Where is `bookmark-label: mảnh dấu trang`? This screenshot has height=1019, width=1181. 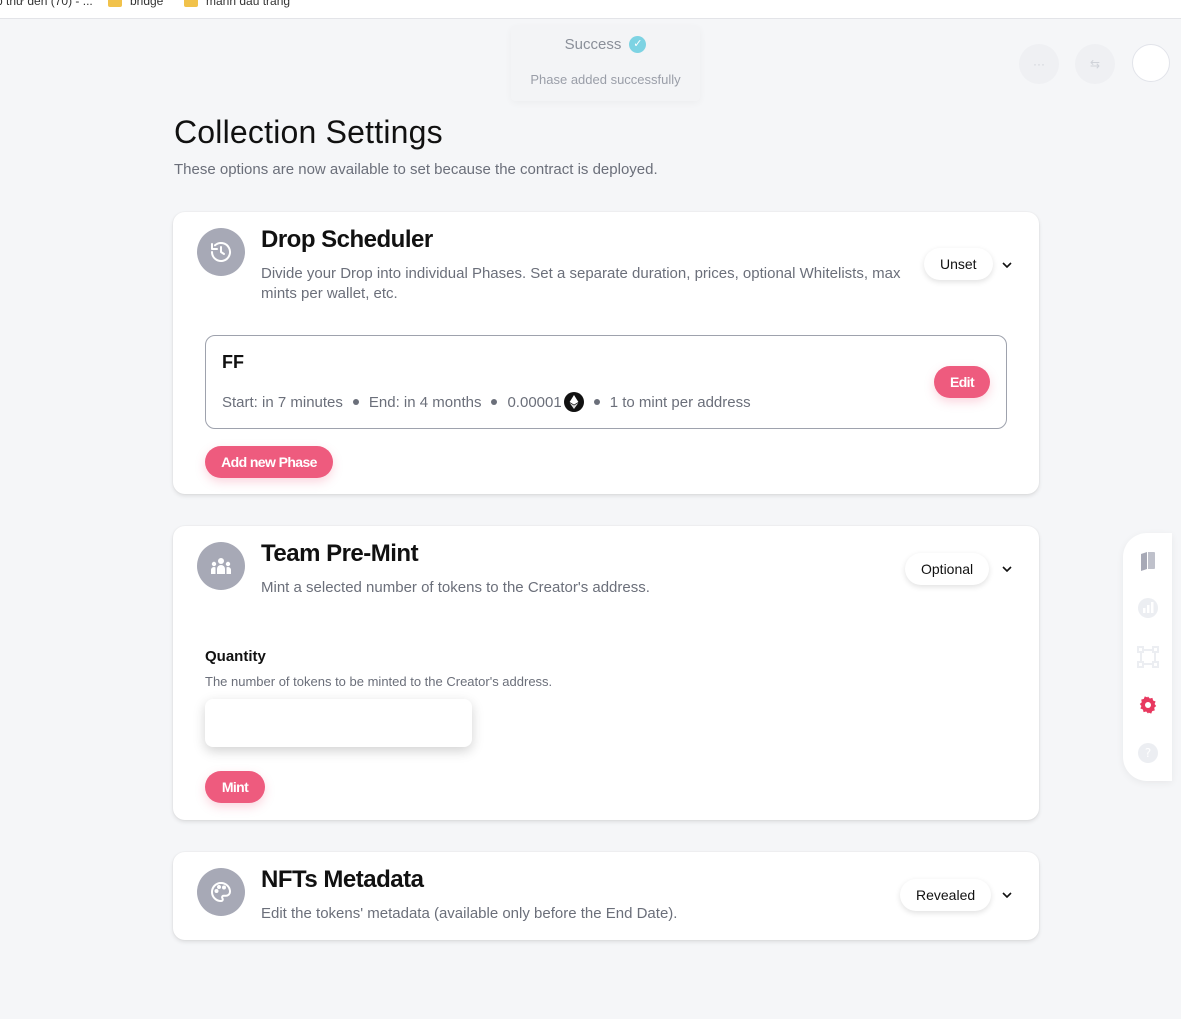 bookmark-label: mảnh dấu trang is located at coordinates (248, 4).